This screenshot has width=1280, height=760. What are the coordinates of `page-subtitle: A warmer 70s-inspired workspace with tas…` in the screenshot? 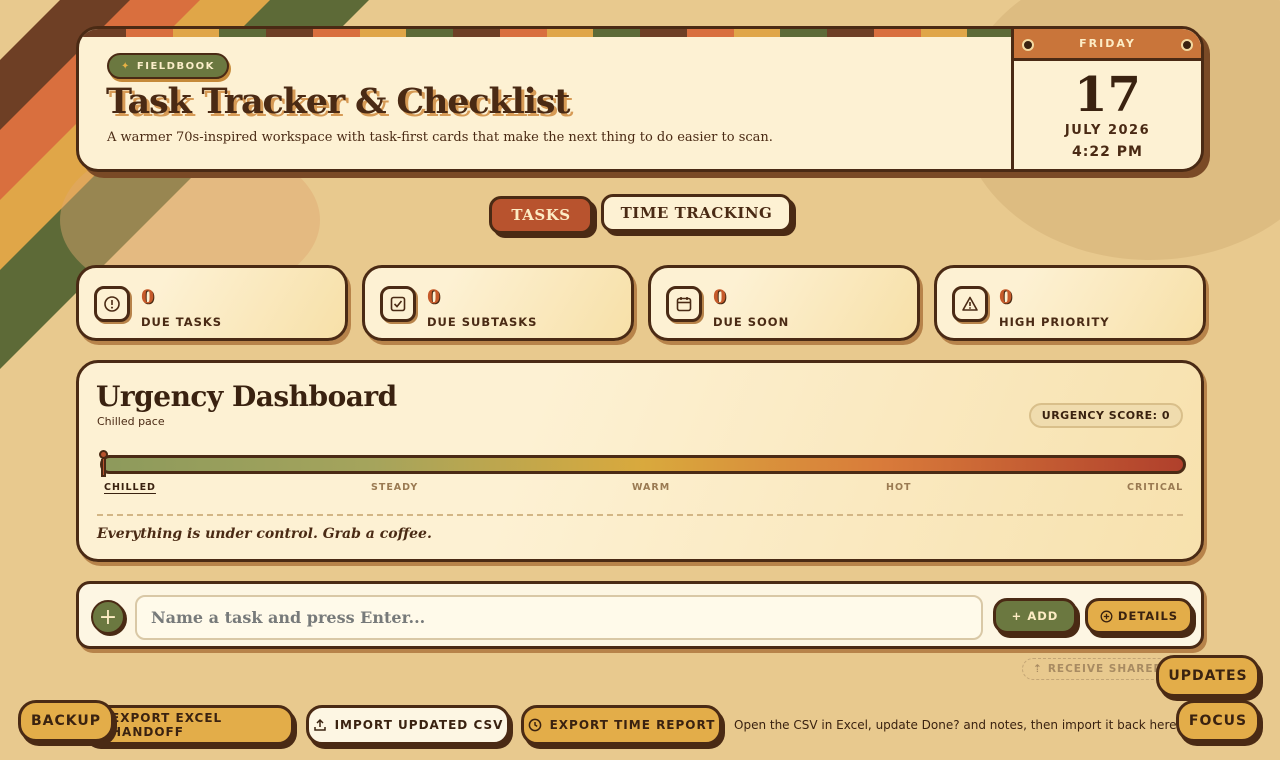 It's located at (440, 137).